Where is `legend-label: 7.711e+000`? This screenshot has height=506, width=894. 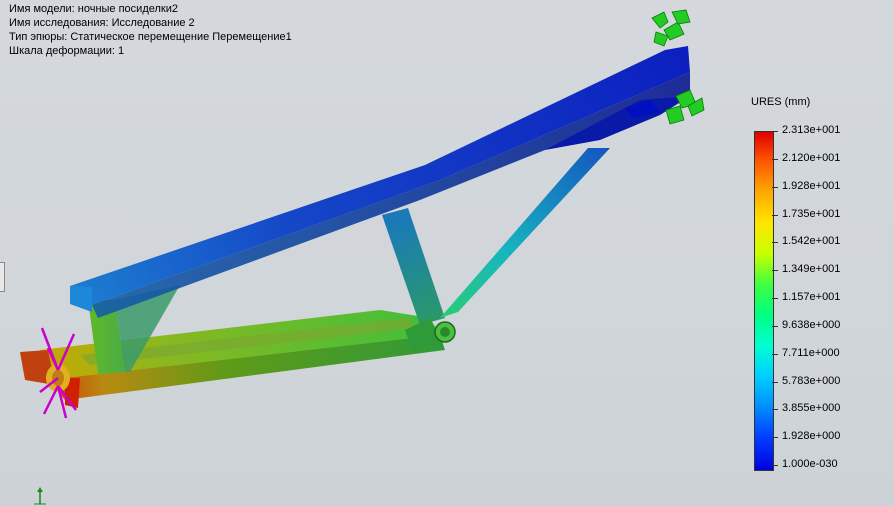 legend-label: 7.711e+000 is located at coordinates (811, 352).